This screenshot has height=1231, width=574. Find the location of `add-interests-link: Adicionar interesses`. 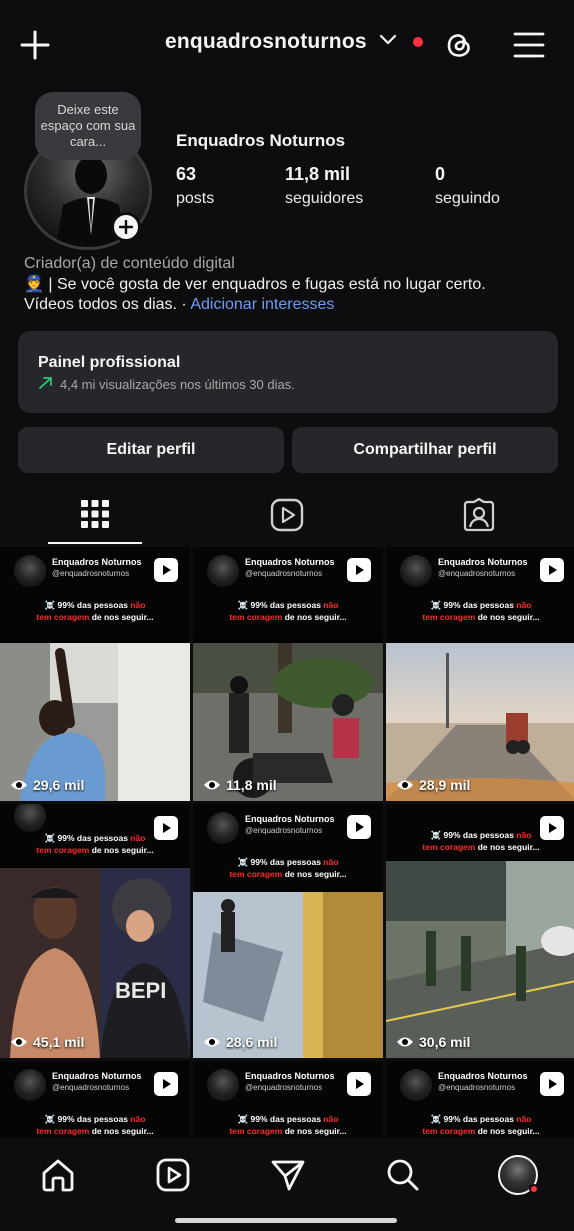

add-interests-link: Adicionar interesses is located at coordinates (262, 304).